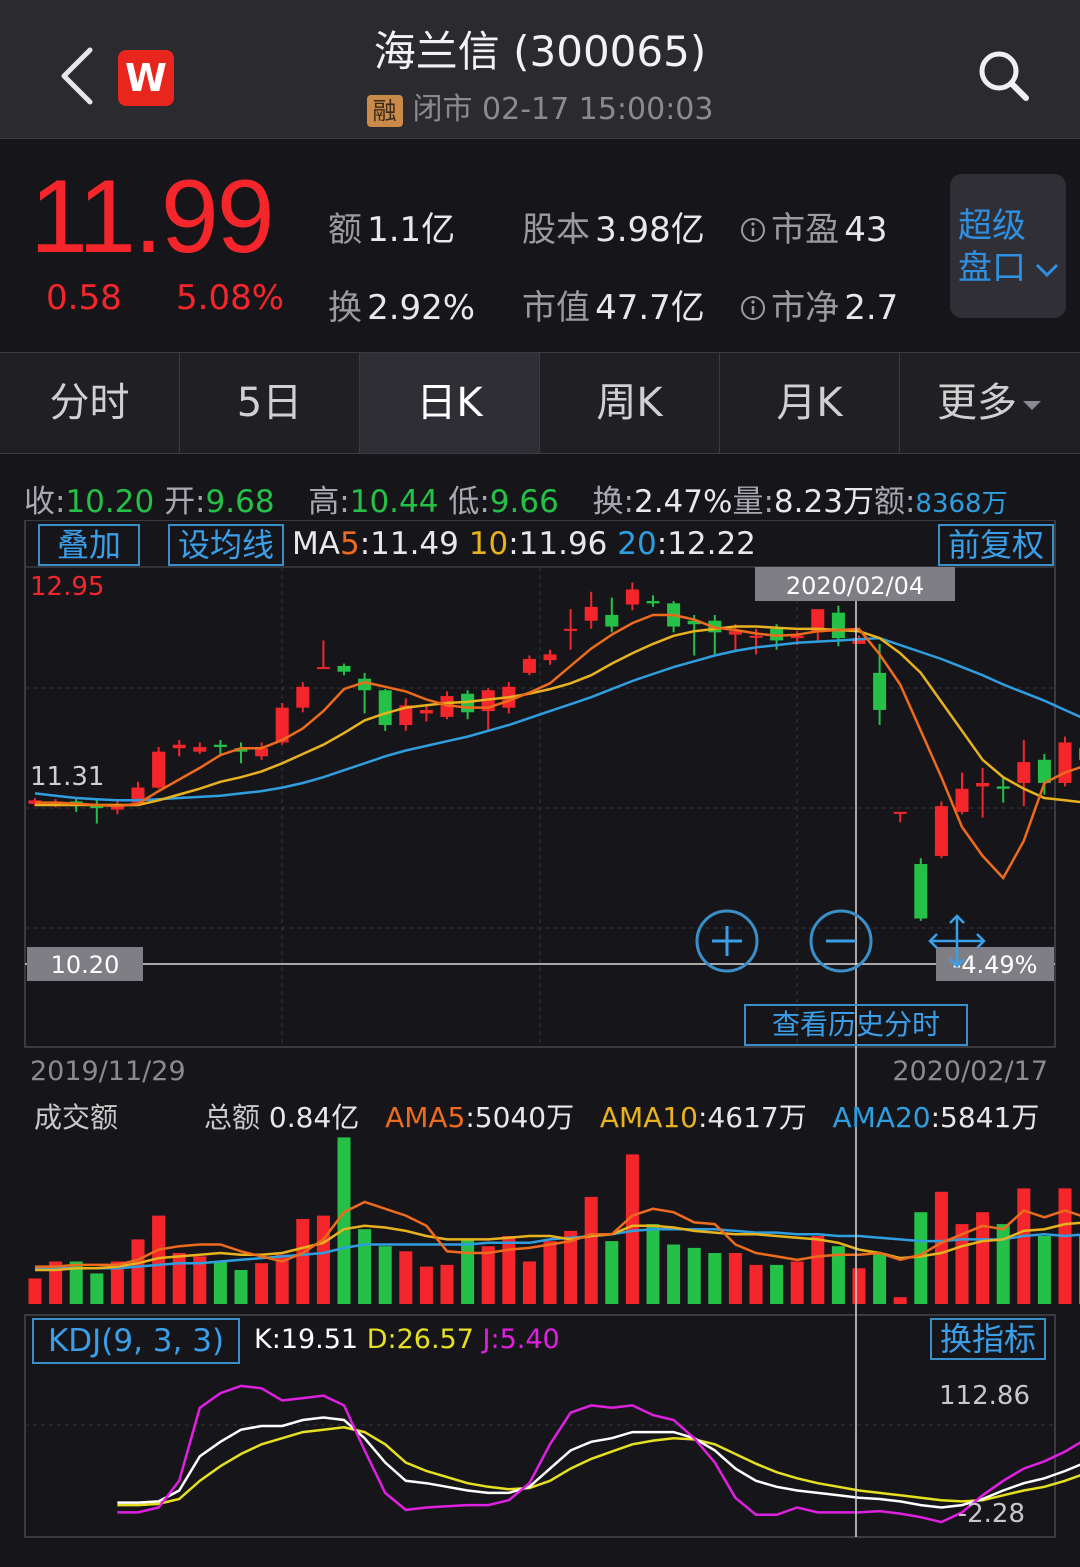 Image resolution: width=1080 pixels, height=1567 pixels. Describe the element at coordinates (110, 502) in the screenshot. I see `close-value: 10.20` at that location.